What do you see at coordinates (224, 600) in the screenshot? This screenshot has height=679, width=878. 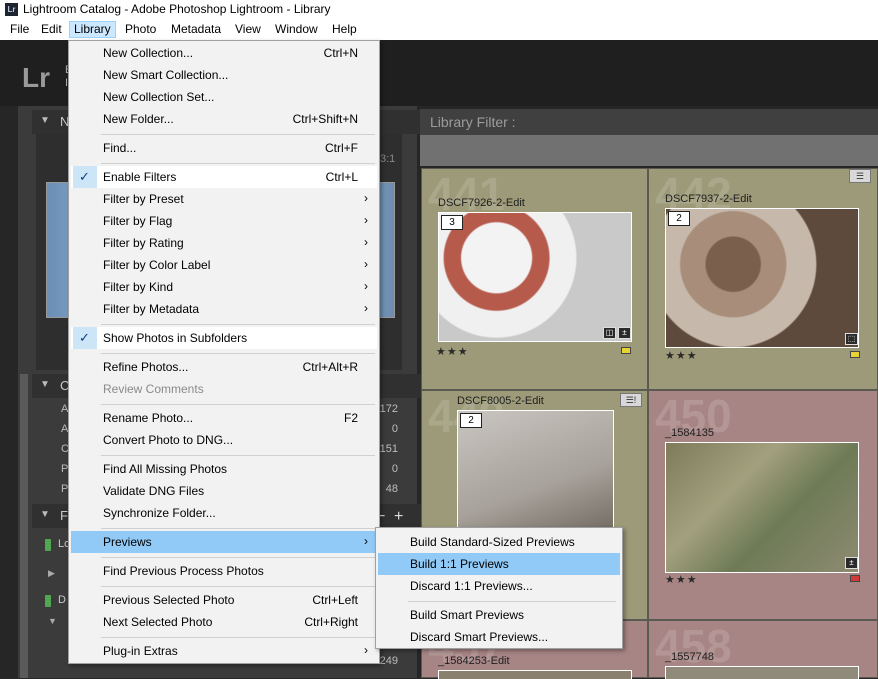 I see `menu-item-previous-selected-photo: Previous Selected Photo Ctrl+Left` at bounding box center [224, 600].